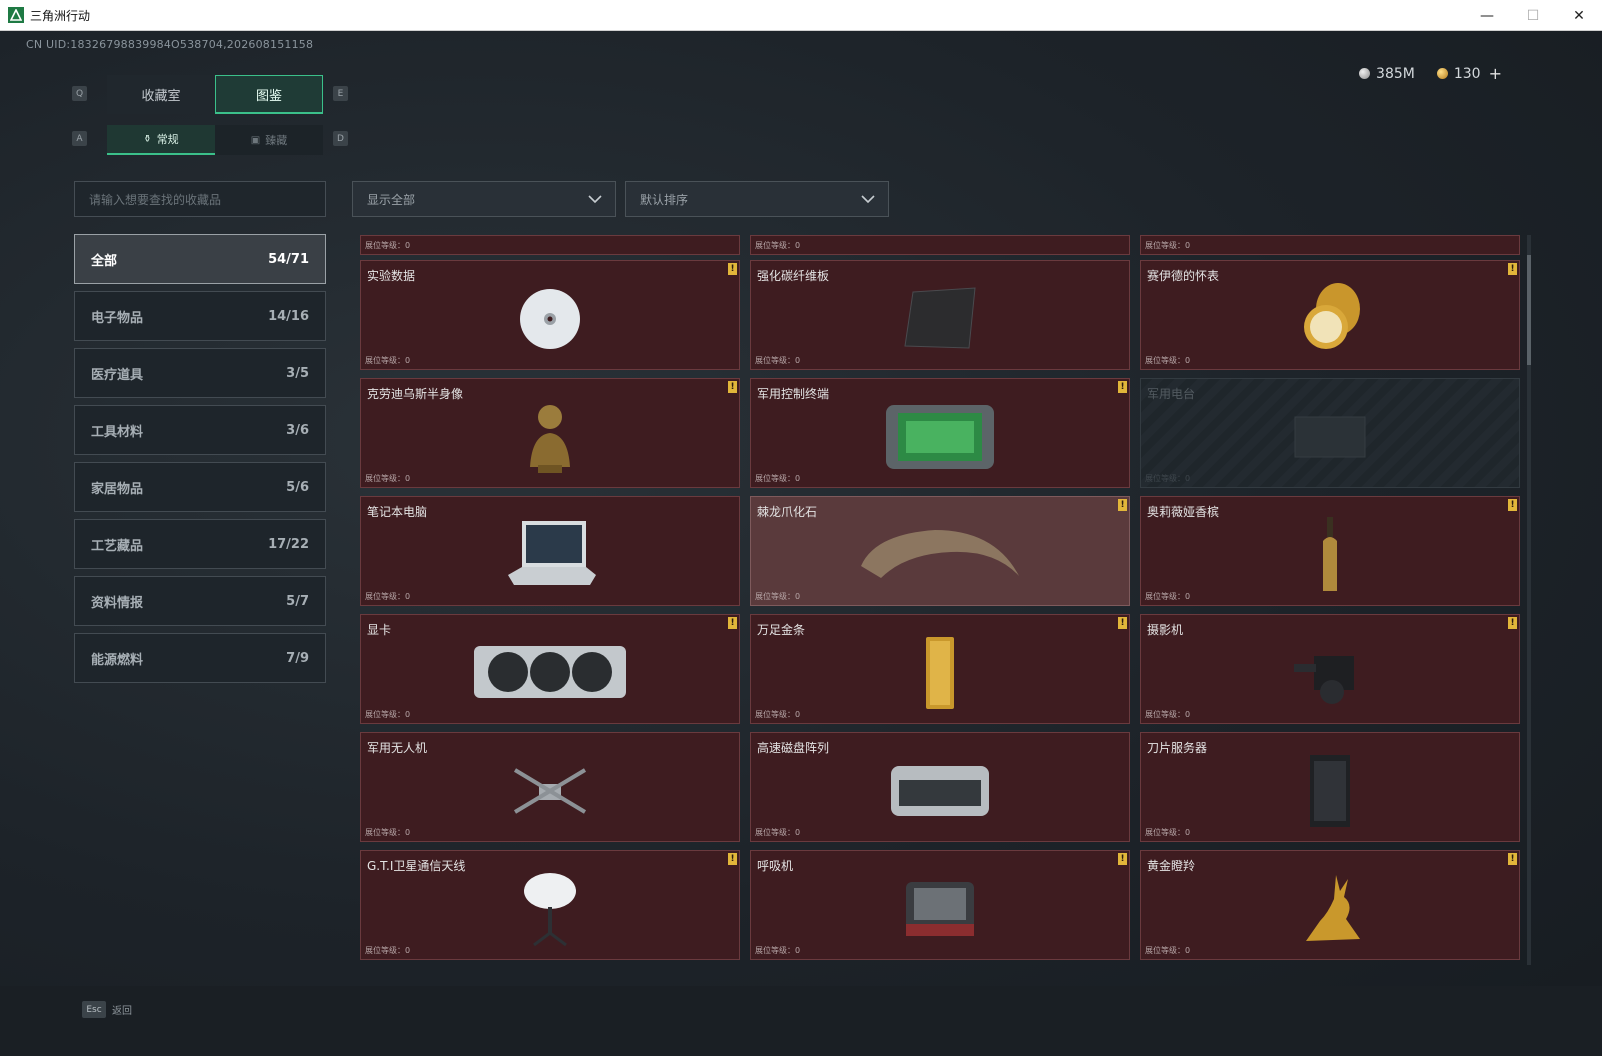 The height and width of the screenshot is (1056, 1602). I want to click on item-card: 摄影机 ! 展位等级：0, so click(1330, 669).